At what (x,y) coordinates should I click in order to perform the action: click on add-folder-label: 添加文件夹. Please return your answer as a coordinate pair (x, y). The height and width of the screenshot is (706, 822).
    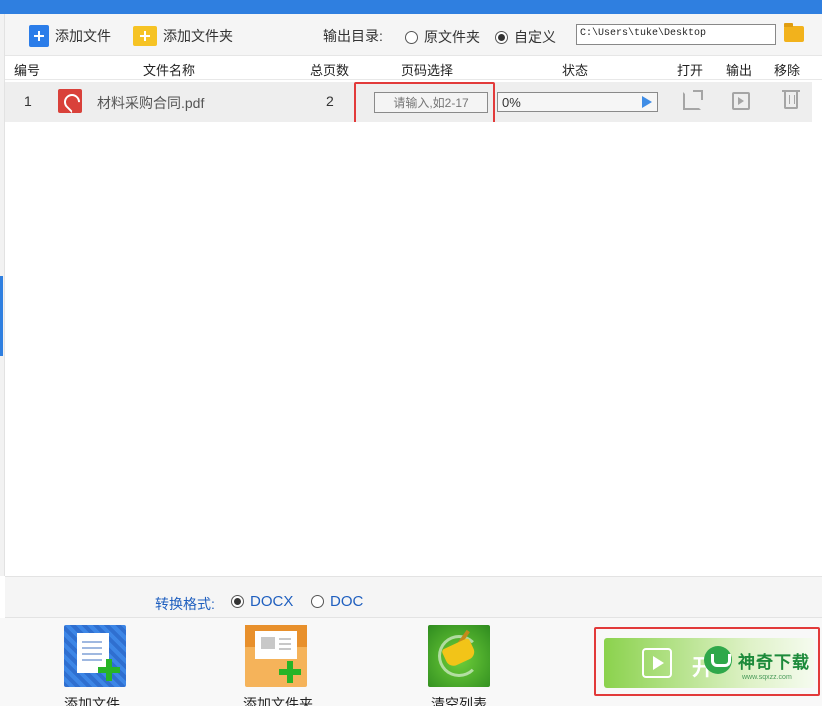
    Looking at the image, I should click on (198, 36).